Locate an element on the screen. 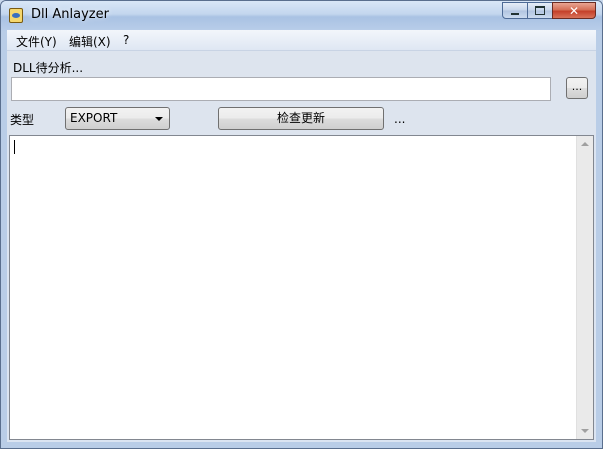 The width and height of the screenshot is (603, 449). text-caret is located at coordinates (14, 147).